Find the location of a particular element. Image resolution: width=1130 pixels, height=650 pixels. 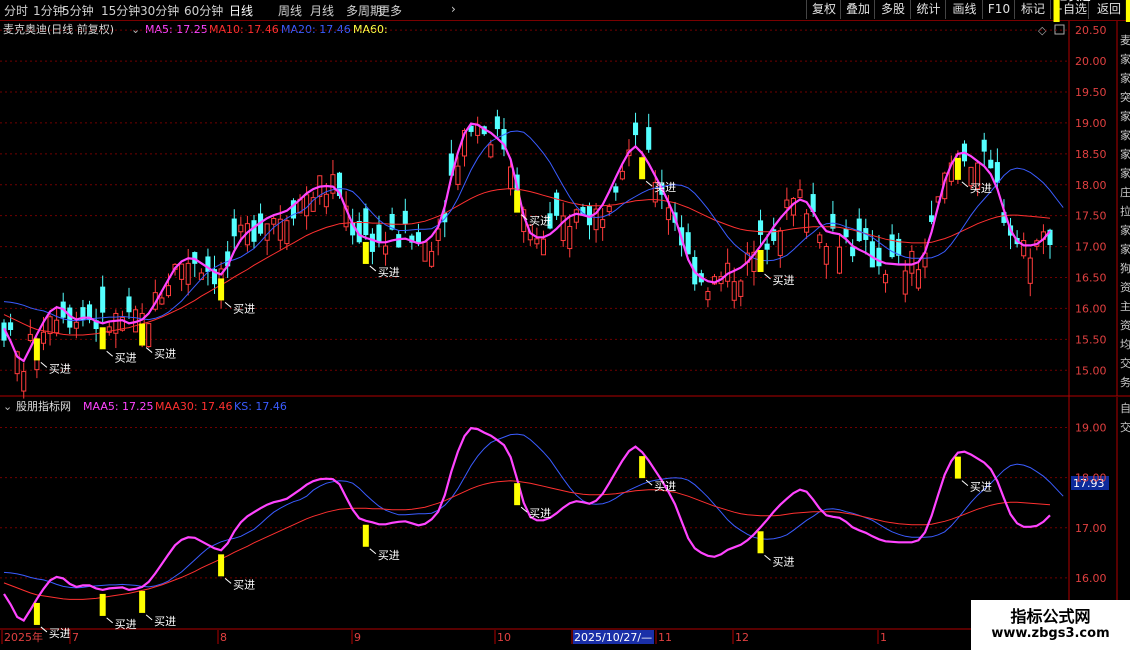

right-strip-char: 交 is located at coordinates (1125, 363).